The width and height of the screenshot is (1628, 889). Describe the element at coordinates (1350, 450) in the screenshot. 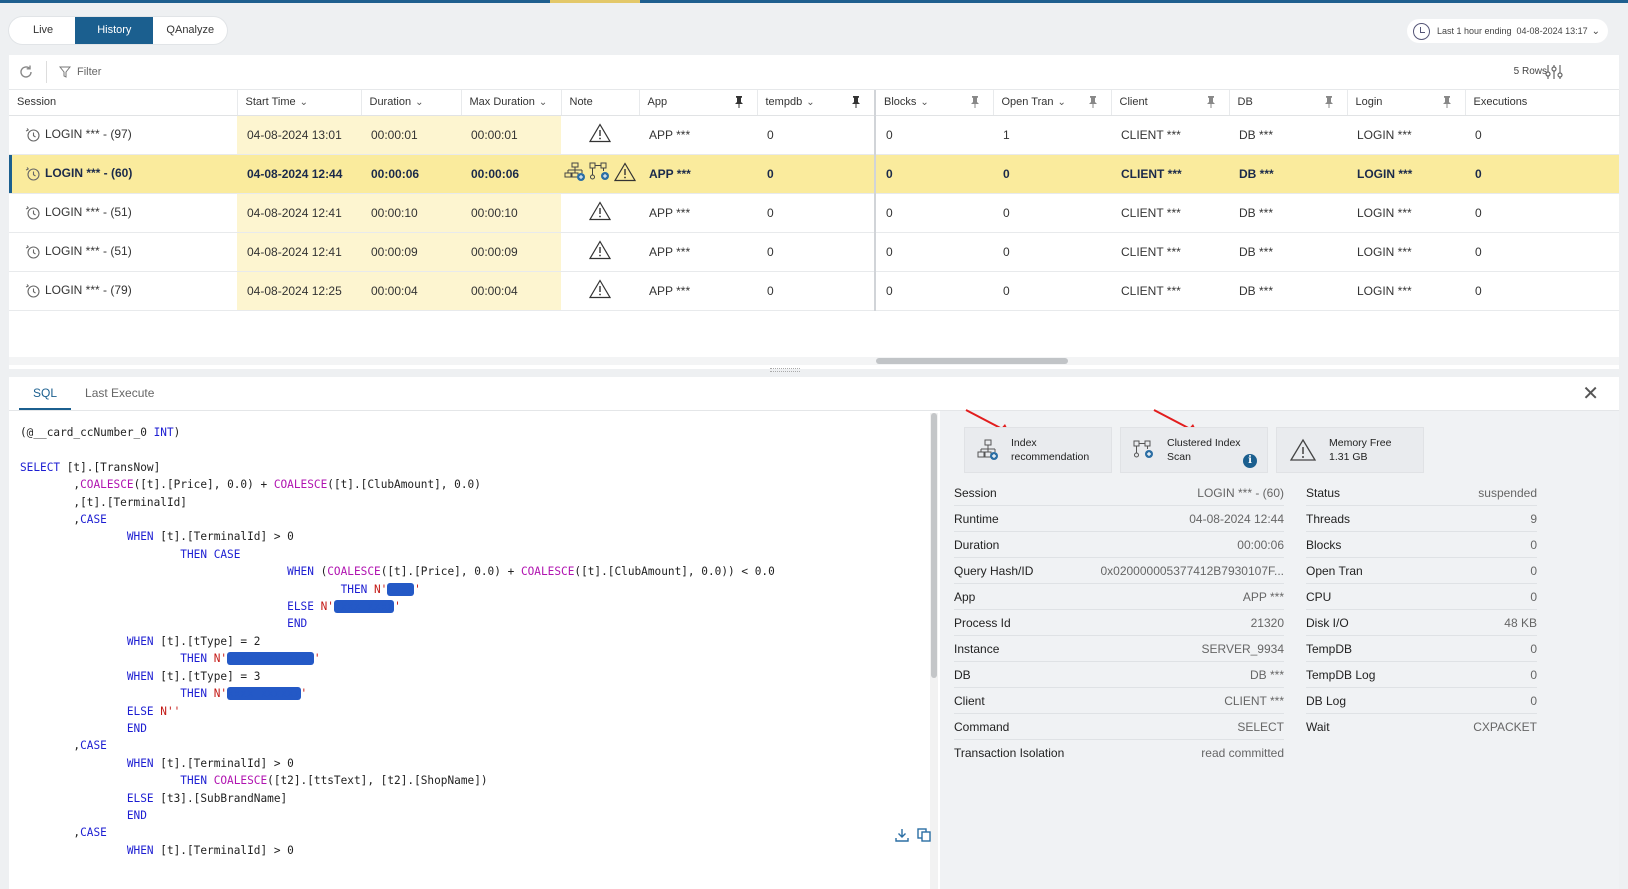

I see `memory-free-card: Memory Free 1.31 GB` at that location.